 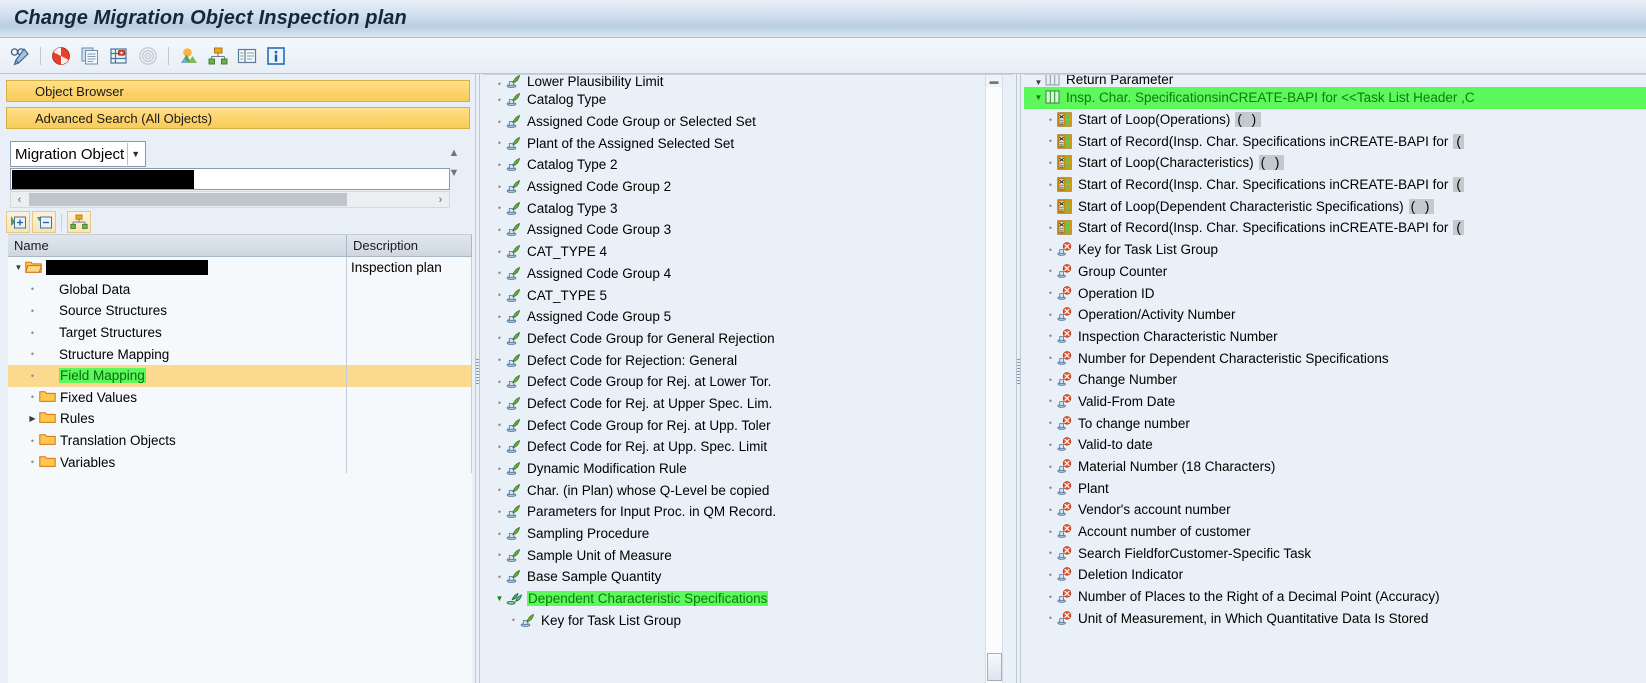 What do you see at coordinates (994, 379) in the screenshot?
I see `middle-vertical-scrollbar: ▬` at bounding box center [994, 379].